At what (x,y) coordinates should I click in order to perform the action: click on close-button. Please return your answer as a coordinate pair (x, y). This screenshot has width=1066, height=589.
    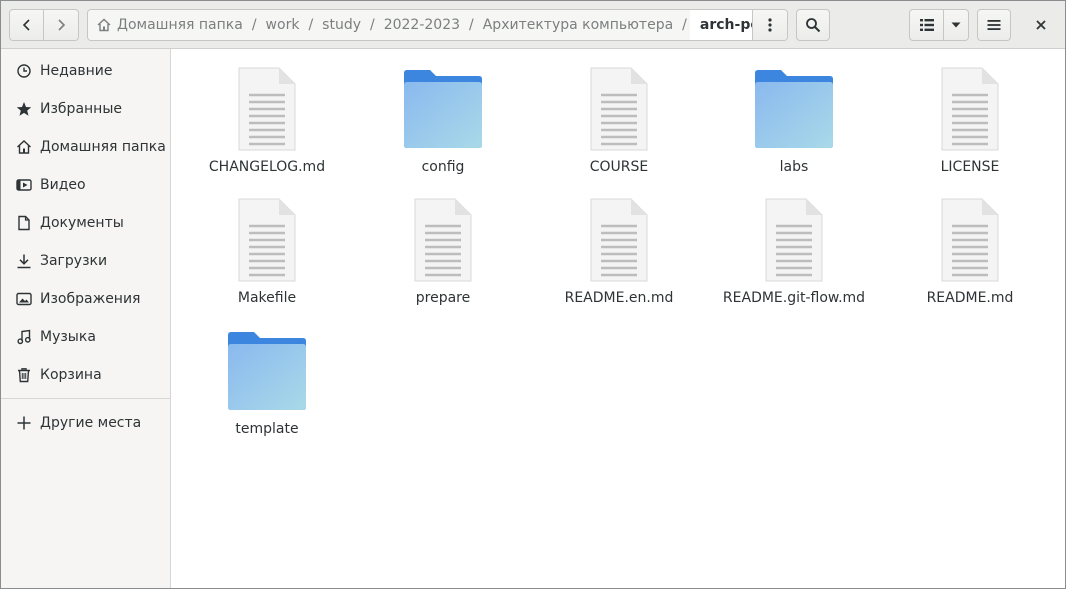
    Looking at the image, I should click on (1041, 25).